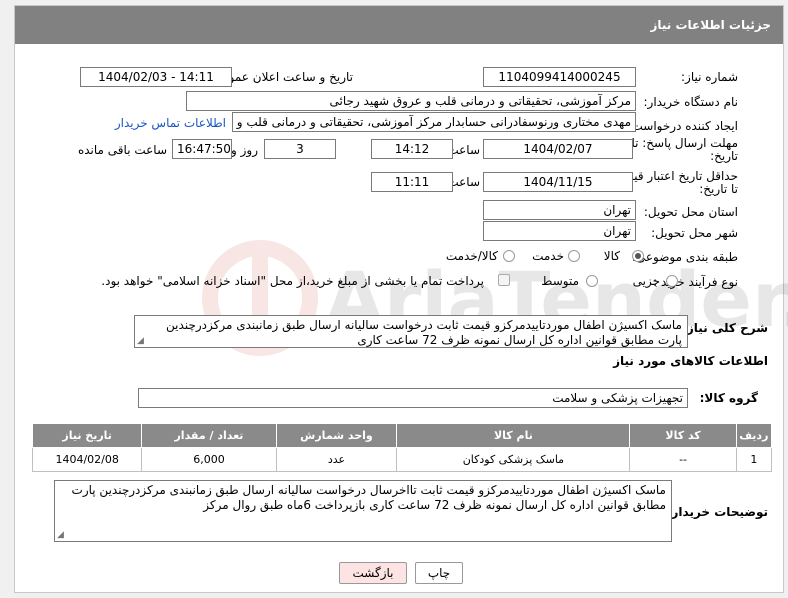 The height and width of the screenshot is (598, 788). What do you see at coordinates (399, 25) in the screenshot?
I see `panel-title: جزئیات اطلاعات نیاز` at bounding box center [399, 25].